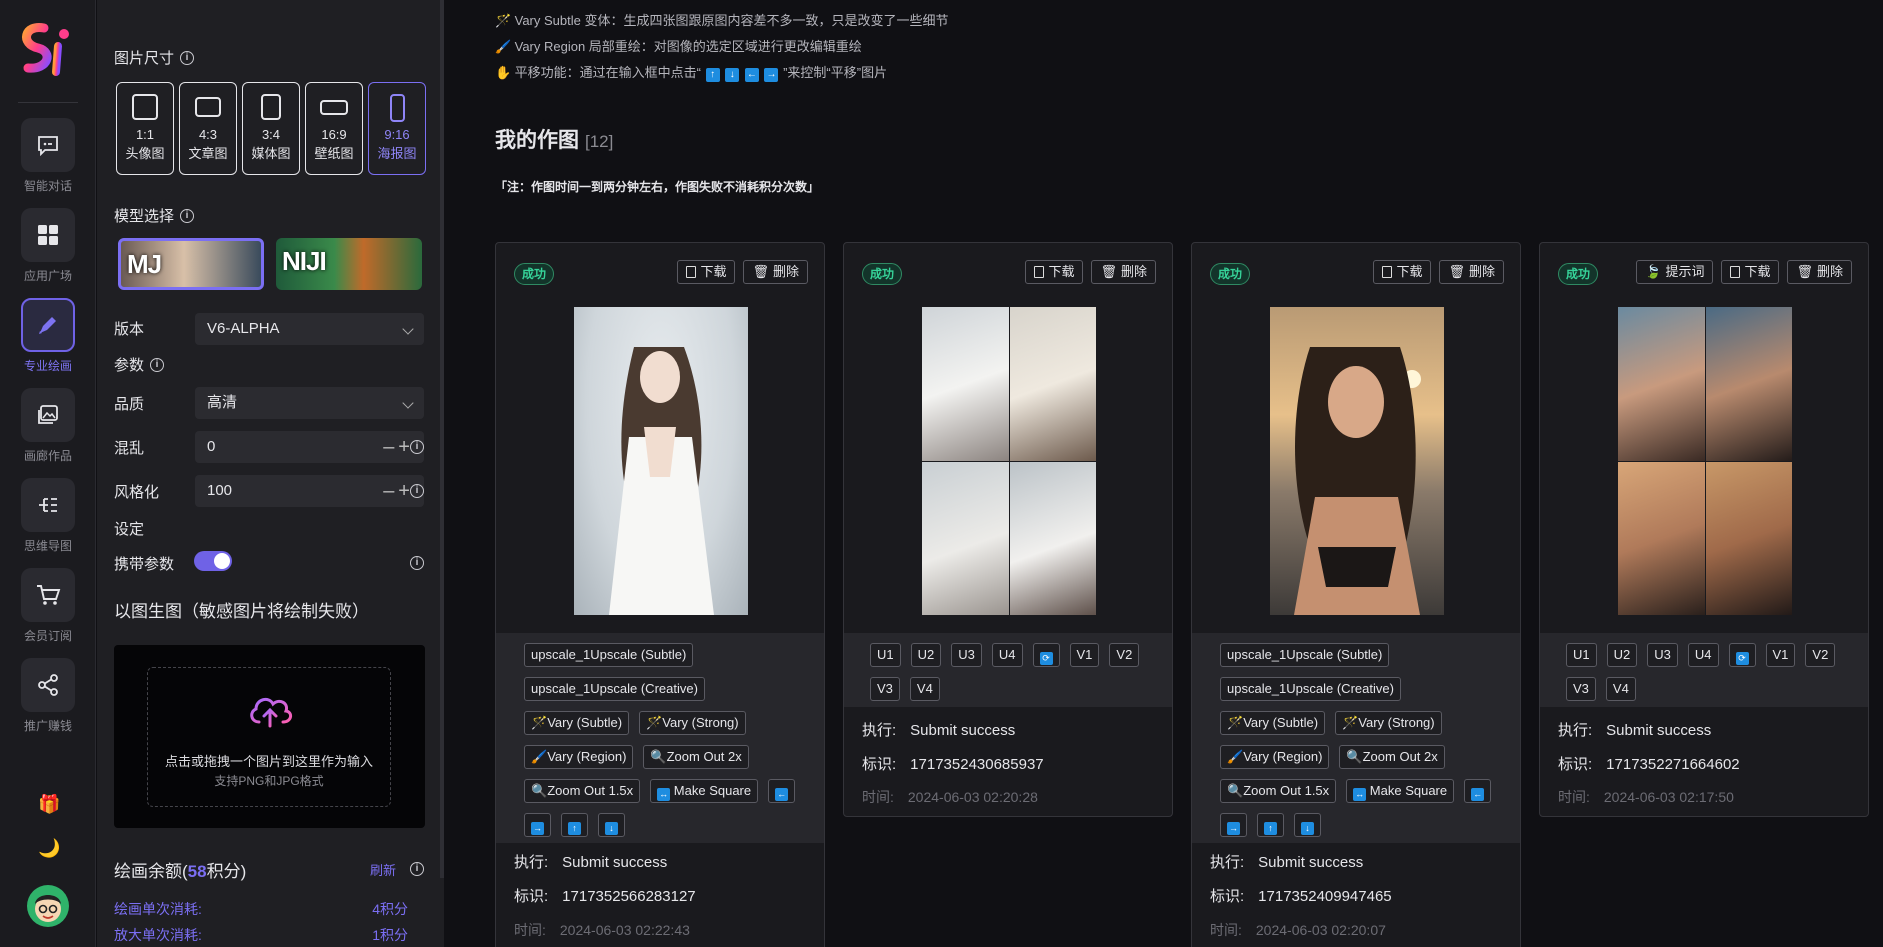  Describe the element at coordinates (334, 128) in the screenshot. I see `ratio-option-16-9: 16:9 壁纸图` at that location.